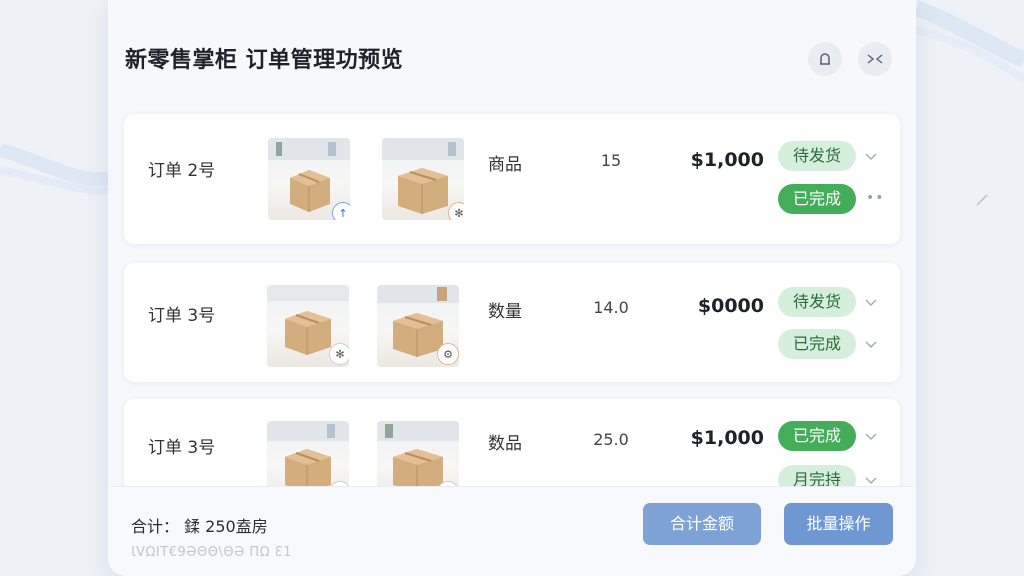 The width and height of the screenshot is (1024, 576). I want to click on quantity: 14.0, so click(611, 307).